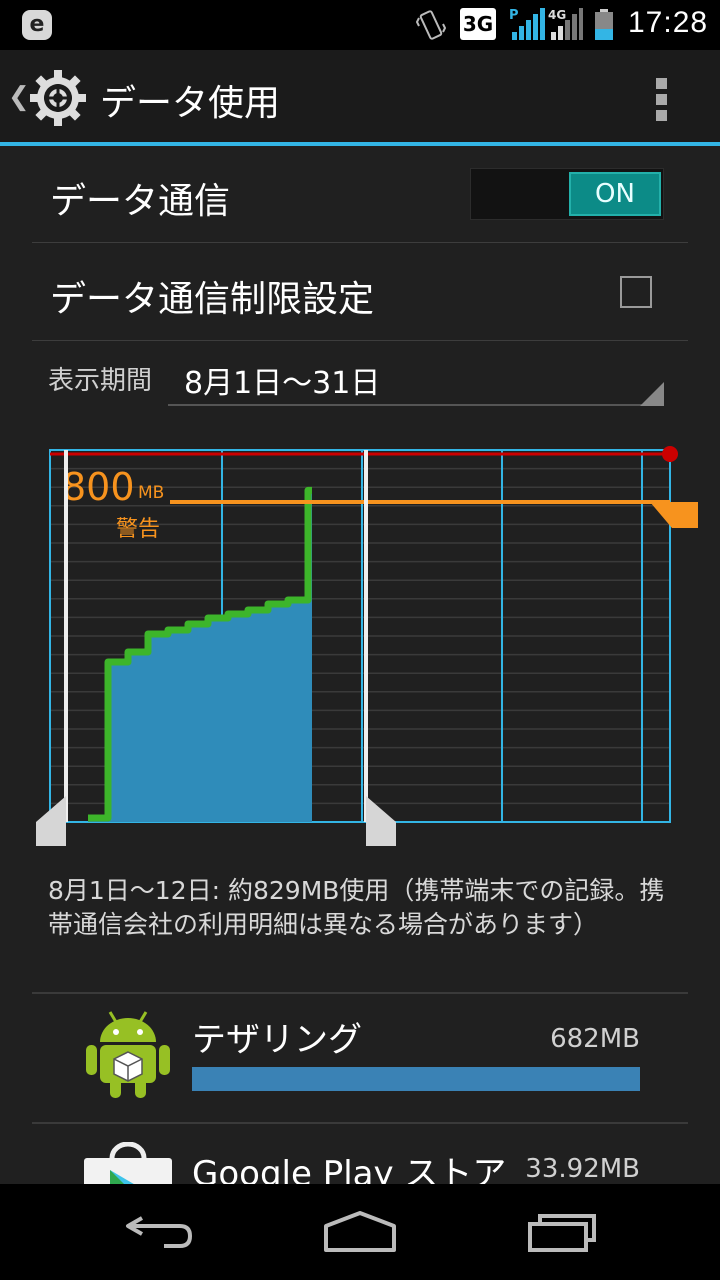 This screenshot has height=1280, width=720. Describe the element at coordinates (151, 493) in the screenshot. I see `warning-unit: MB` at that location.